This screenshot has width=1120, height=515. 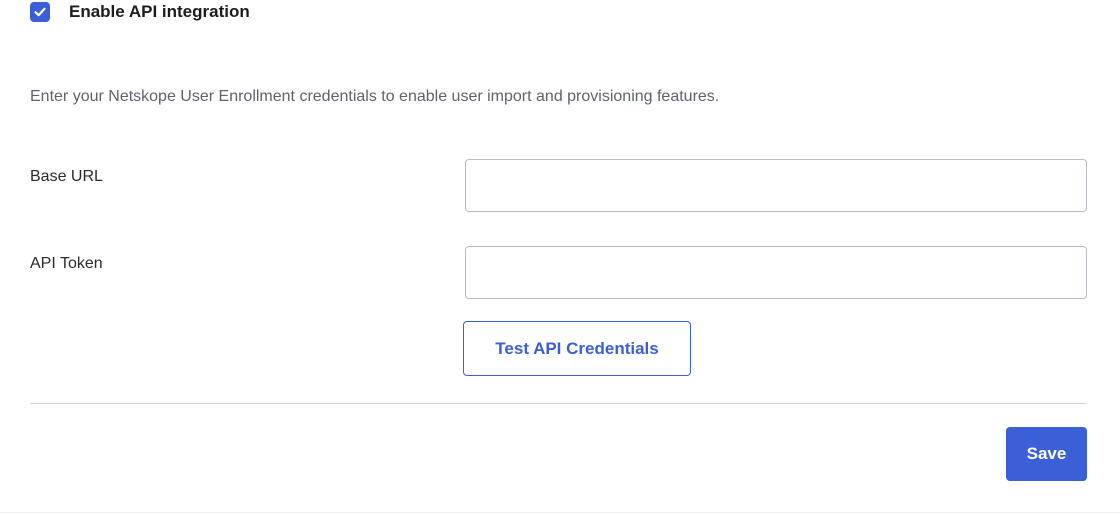 I want to click on checkmark-icon, so click(x=40, y=12).